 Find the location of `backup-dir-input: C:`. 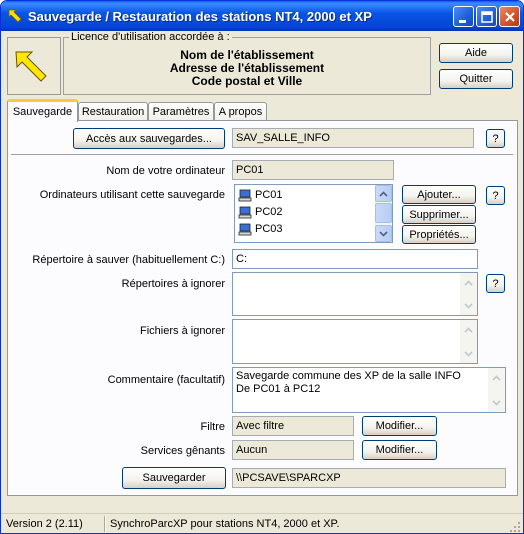

backup-dir-input: C: is located at coordinates (355, 259).